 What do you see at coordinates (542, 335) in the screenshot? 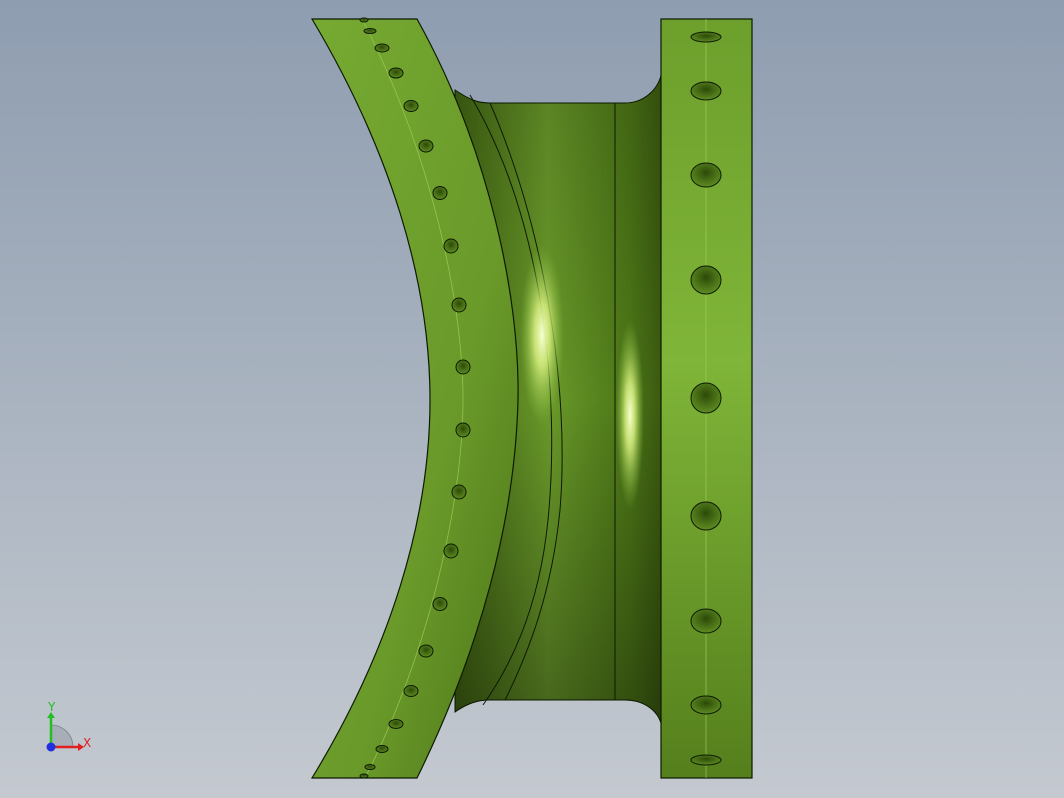
I see `hub-highlight-left` at bounding box center [542, 335].